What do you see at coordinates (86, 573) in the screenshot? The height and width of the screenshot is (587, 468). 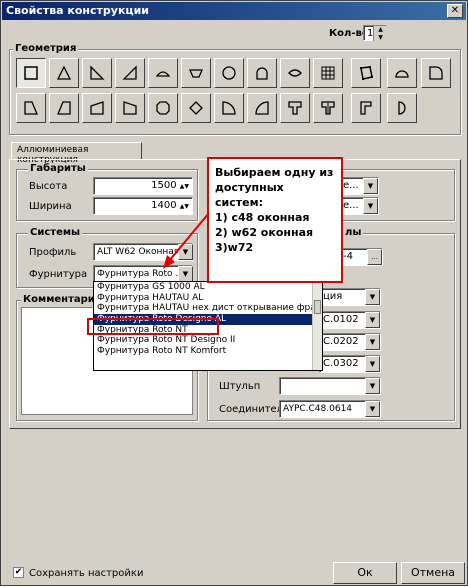 I see `save-settings-label: Сохранять настройки` at bounding box center [86, 573].